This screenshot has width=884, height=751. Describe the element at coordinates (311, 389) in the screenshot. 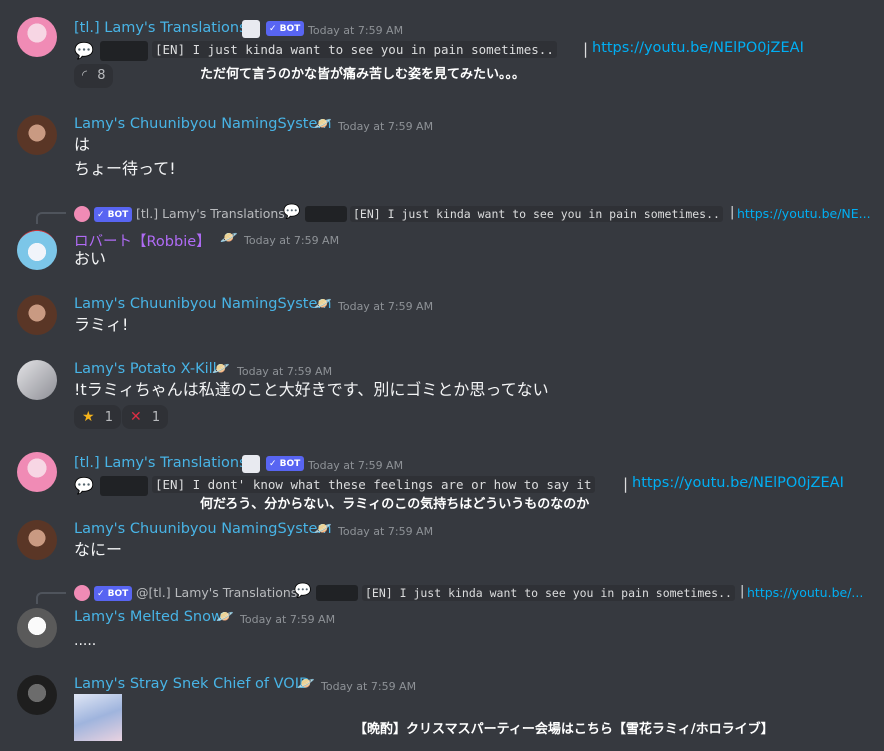

I see `message-text: !tラミィちゃんは私達のこと大好きです、別にゴミとか思ってない` at that location.